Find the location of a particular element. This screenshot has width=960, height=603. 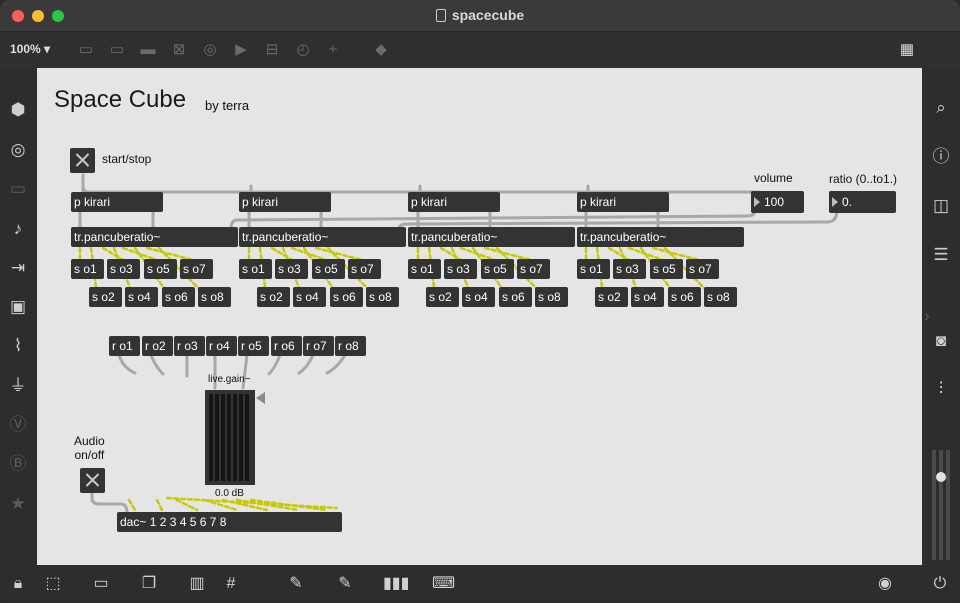

new-message-icon: ▭ is located at coordinates (117, 50).